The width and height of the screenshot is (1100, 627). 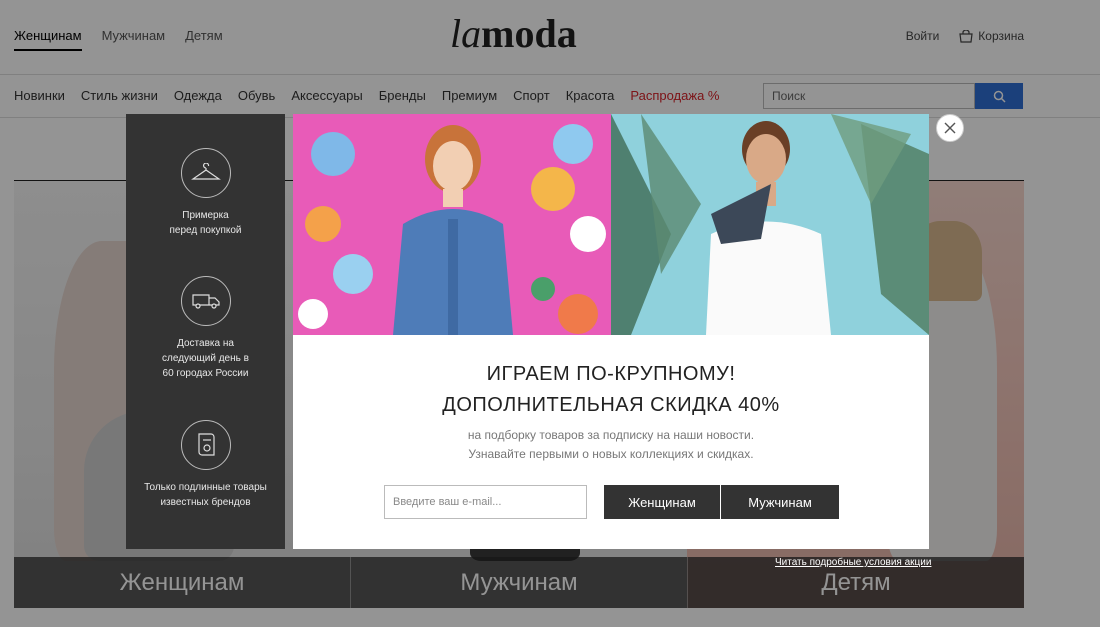 What do you see at coordinates (662, 502) in the screenshot?
I see `subscribe-women-button: Женщинам` at bounding box center [662, 502].